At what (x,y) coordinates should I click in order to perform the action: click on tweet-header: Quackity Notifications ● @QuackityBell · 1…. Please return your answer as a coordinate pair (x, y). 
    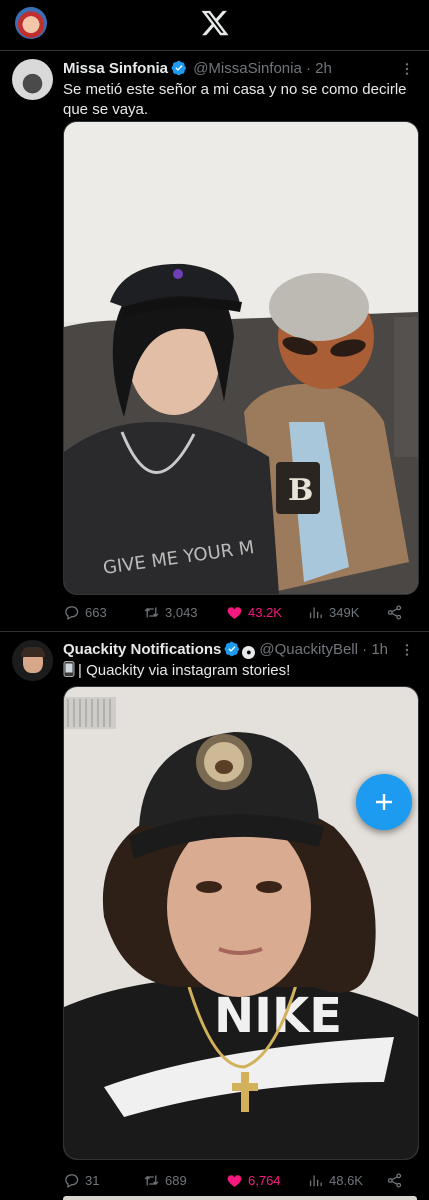
    Looking at the image, I should click on (231, 650).